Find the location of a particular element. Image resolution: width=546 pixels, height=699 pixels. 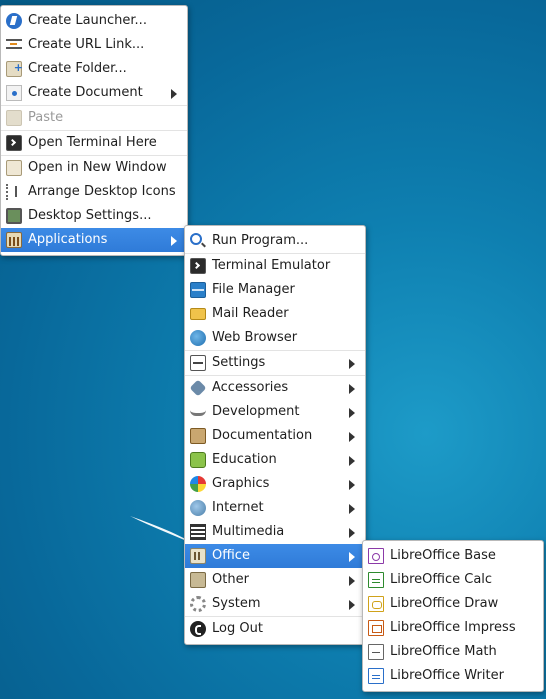

menu-item-label: Office is located at coordinates (231, 555).